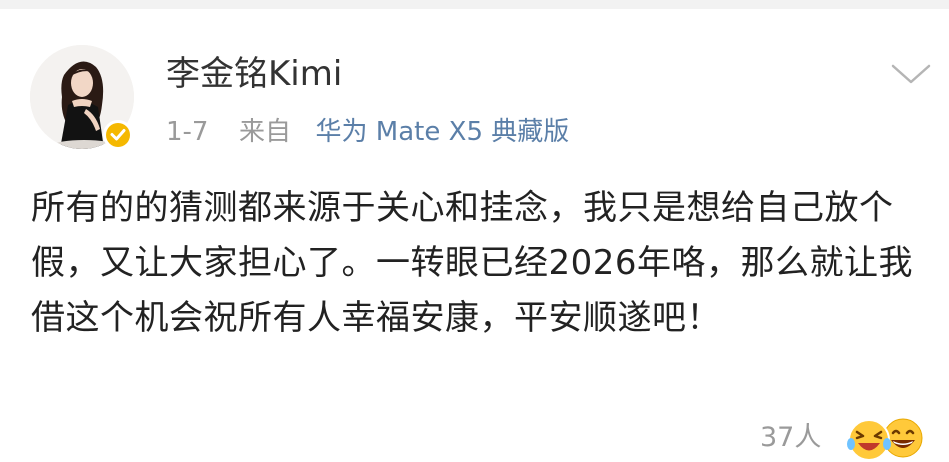  What do you see at coordinates (443, 132) in the screenshot?
I see `source-device-link: 华为 Mate X5 典藏版` at bounding box center [443, 132].